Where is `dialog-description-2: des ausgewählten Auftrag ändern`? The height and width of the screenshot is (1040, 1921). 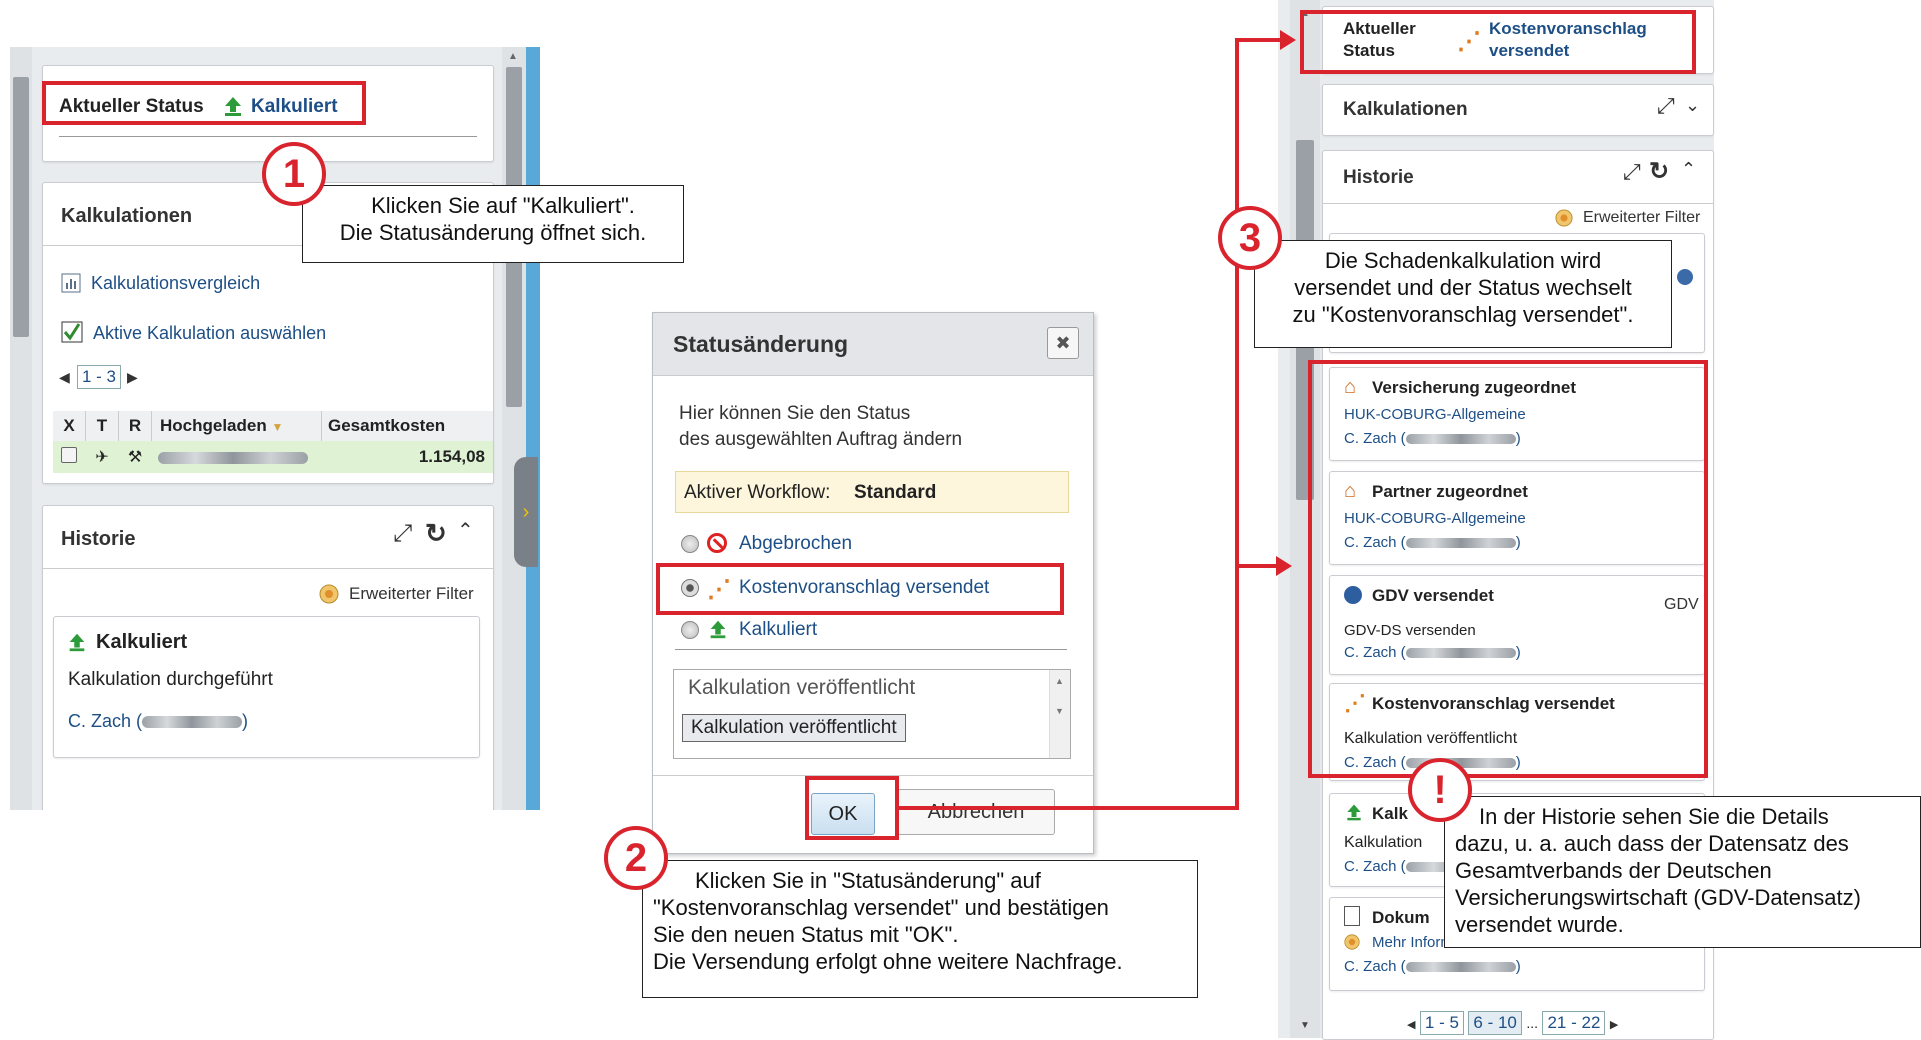 dialog-description-2: des ausgewählten Auftrag ändern is located at coordinates (821, 439).